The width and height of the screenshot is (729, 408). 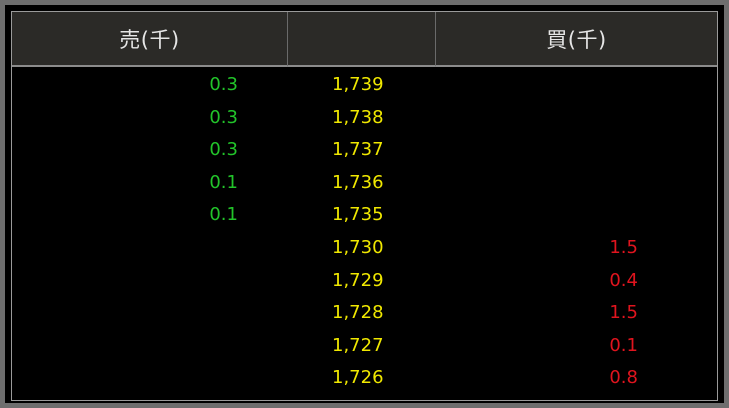 I want to click on order-row: 1,728 1.5, so click(x=364, y=313).